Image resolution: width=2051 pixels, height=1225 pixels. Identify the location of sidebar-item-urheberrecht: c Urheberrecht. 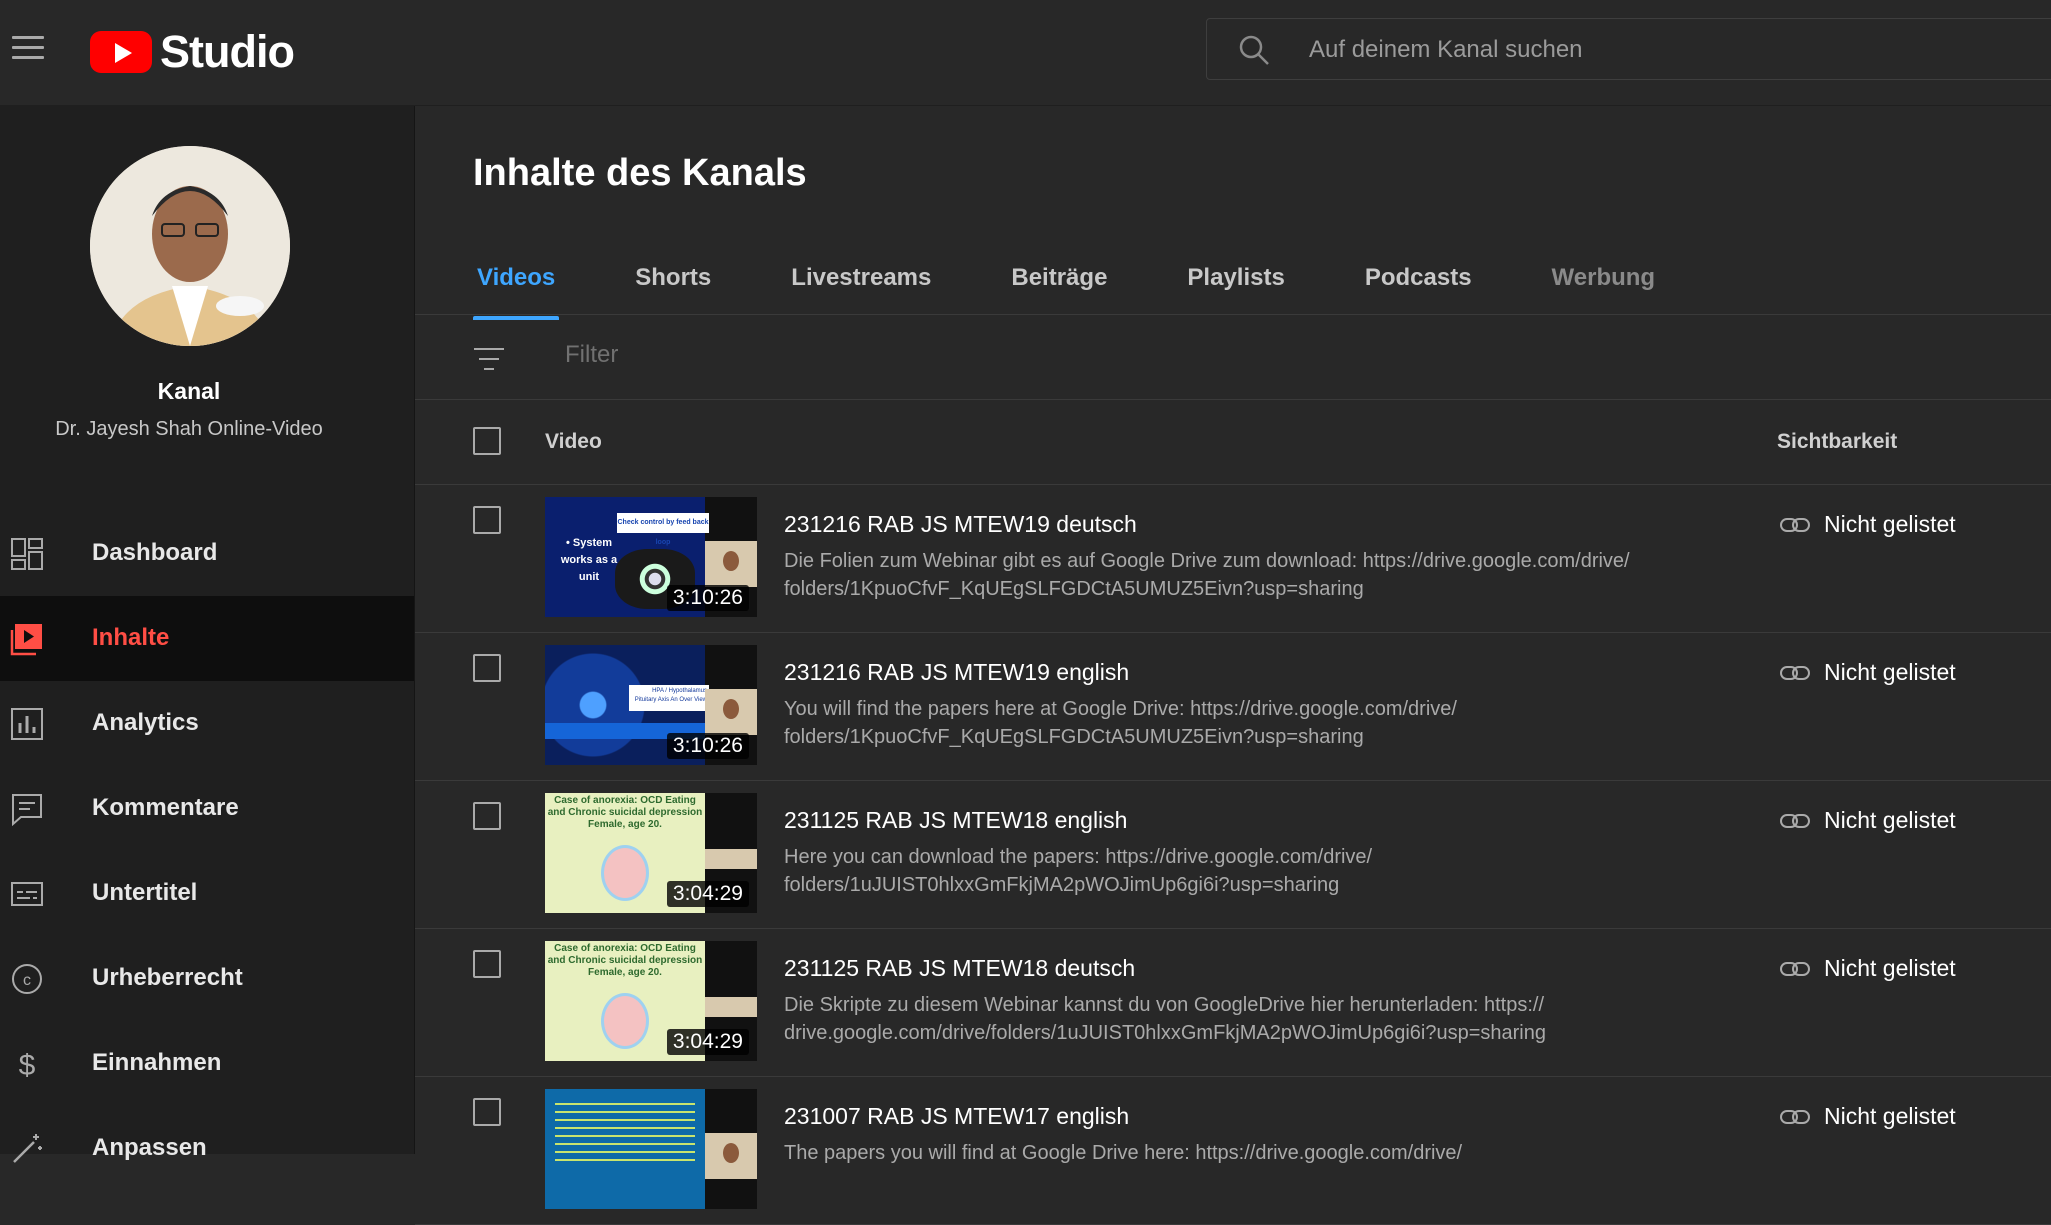
(207, 978).